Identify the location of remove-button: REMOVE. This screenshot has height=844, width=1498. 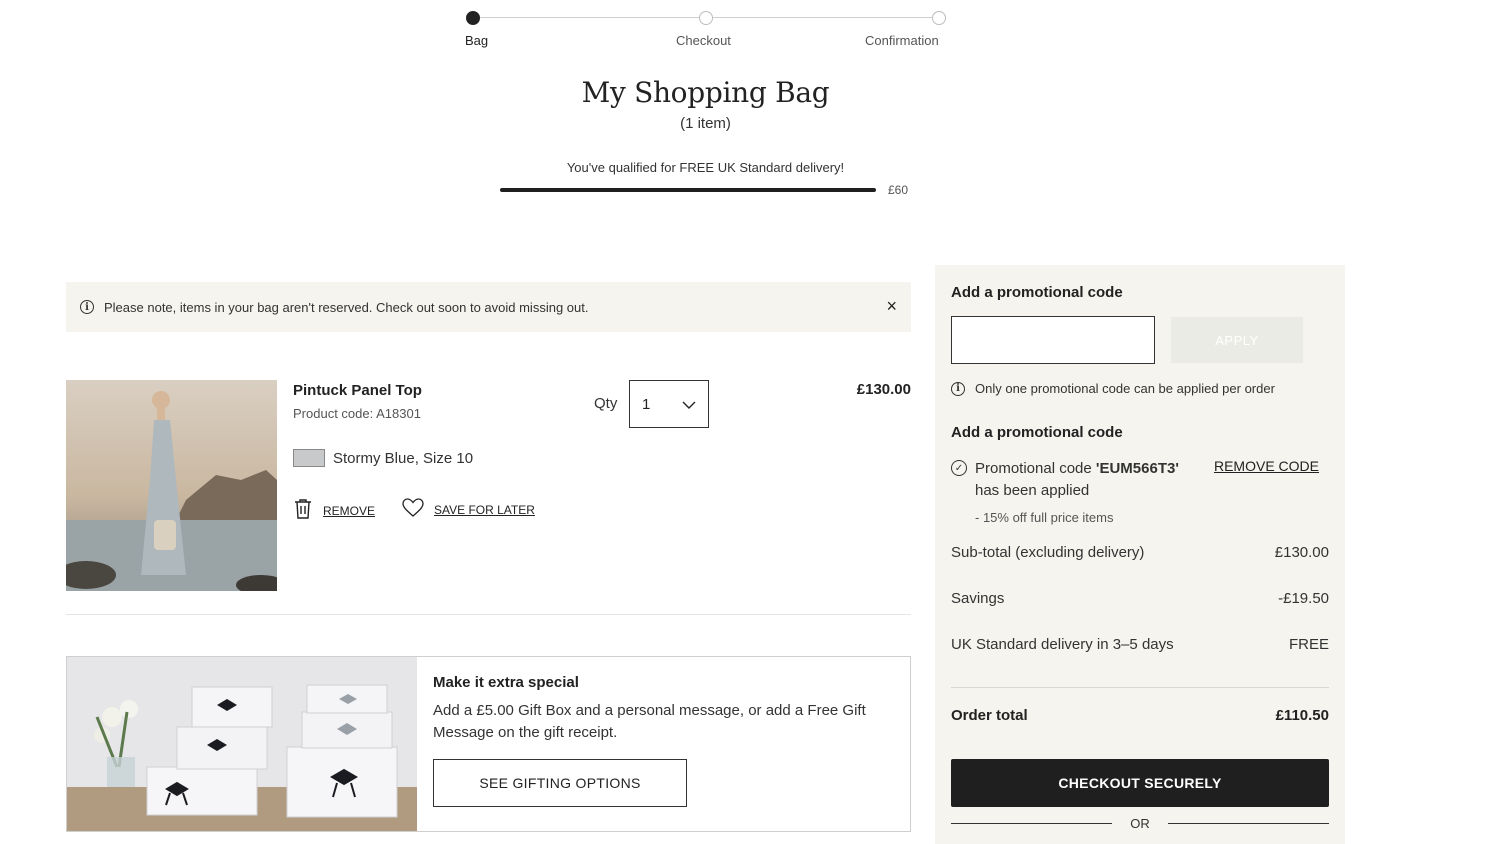
(334, 510).